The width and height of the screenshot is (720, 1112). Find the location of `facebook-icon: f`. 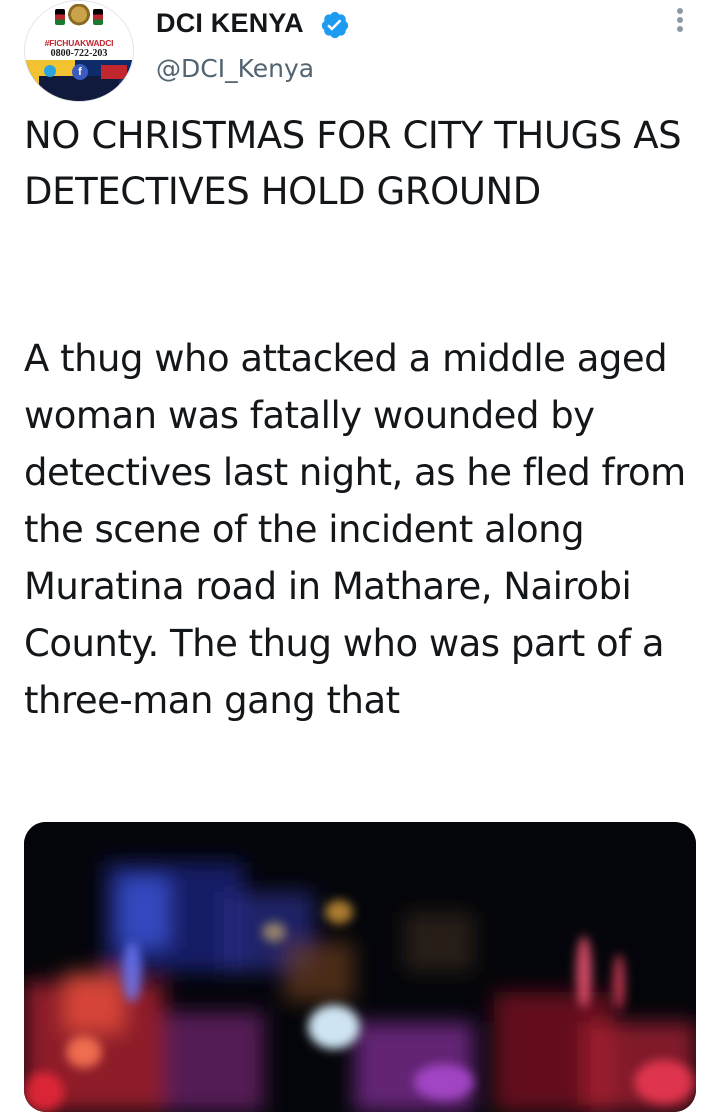

facebook-icon: f is located at coordinates (80, 72).